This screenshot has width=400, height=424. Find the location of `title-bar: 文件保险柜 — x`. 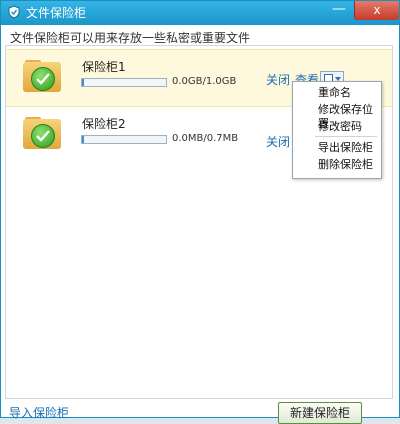

title-bar: 文件保险柜 — x is located at coordinates (200, 13).